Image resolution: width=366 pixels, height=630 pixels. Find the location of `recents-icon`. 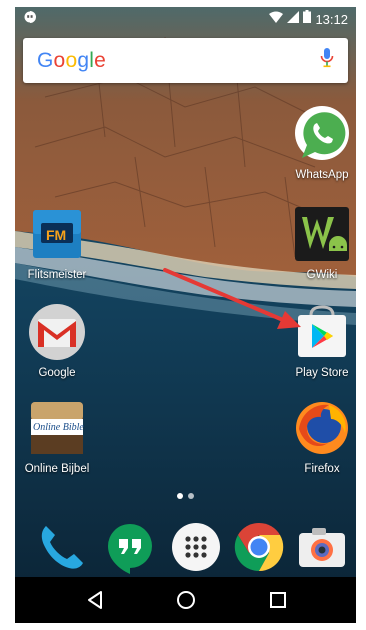

recents-icon is located at coordinates (278, 600).